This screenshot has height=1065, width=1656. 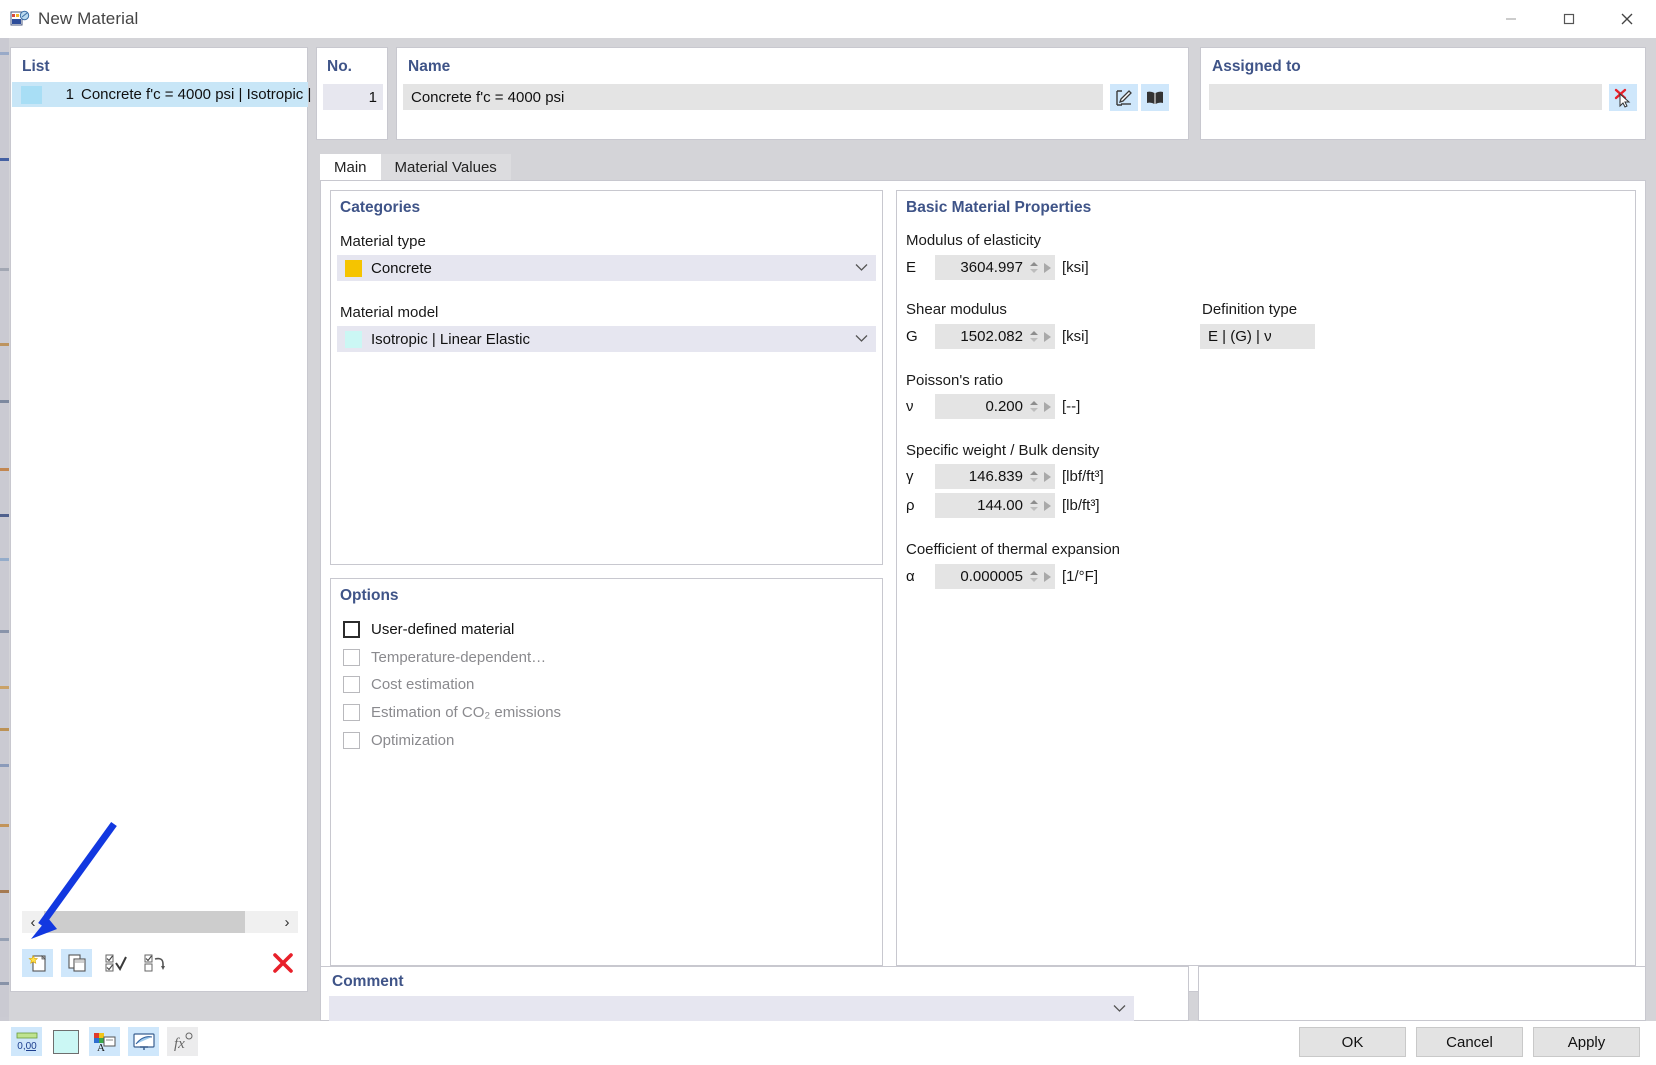 I want to click on option-label: Estimation of CO₂ emissions, so click(x=466, y=712).